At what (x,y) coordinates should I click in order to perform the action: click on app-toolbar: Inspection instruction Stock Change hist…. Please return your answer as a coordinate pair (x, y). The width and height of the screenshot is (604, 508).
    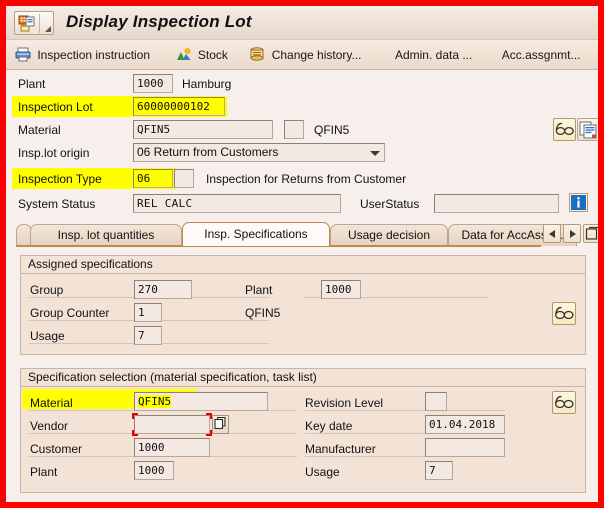
    Looking at the image, I should click on (302, 55).